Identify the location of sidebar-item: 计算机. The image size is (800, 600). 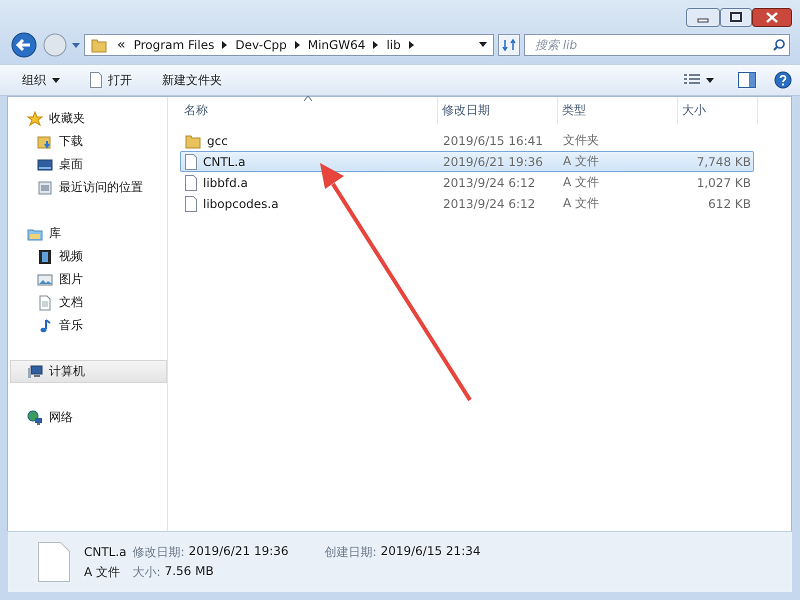
(88, 371).